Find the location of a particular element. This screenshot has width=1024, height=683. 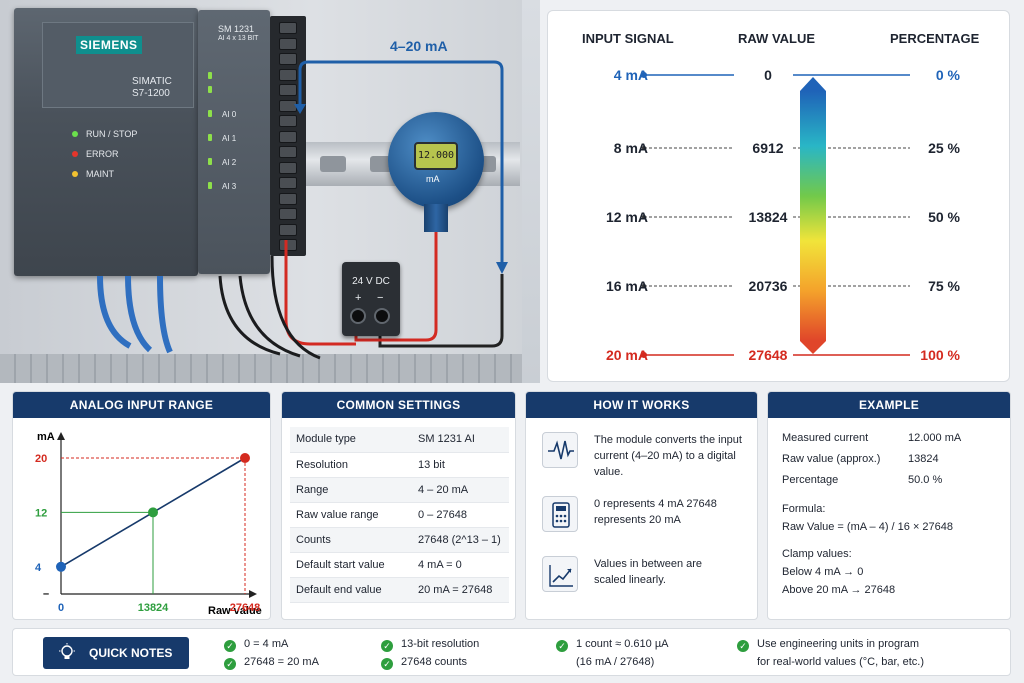

header-input-signal: INPUT SIGNAL is located at coordinates (628, 38).